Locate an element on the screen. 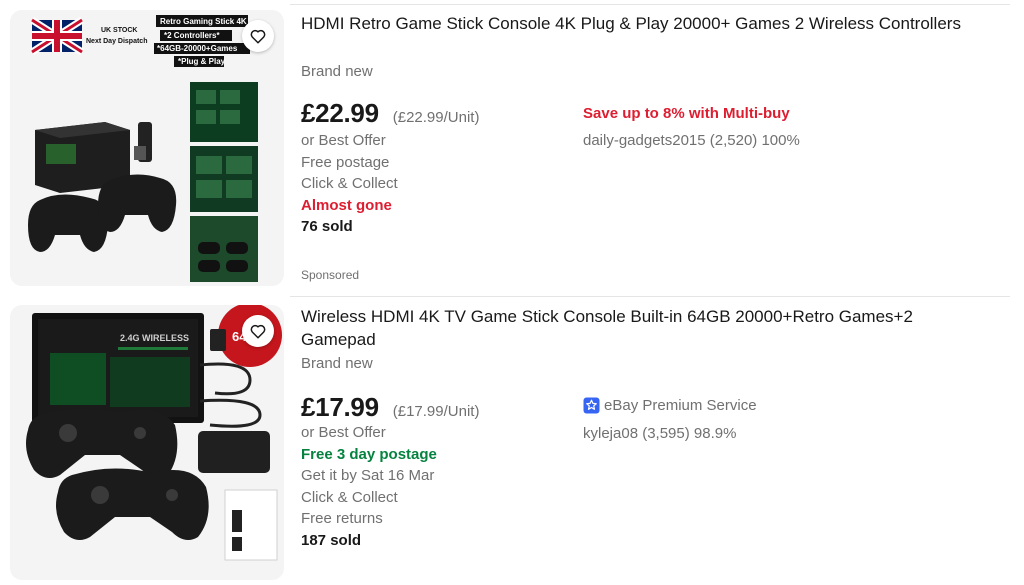 The image size is (1024, 585). banner-line-2: *2 Controllers* is located at coordinates (192, 35).